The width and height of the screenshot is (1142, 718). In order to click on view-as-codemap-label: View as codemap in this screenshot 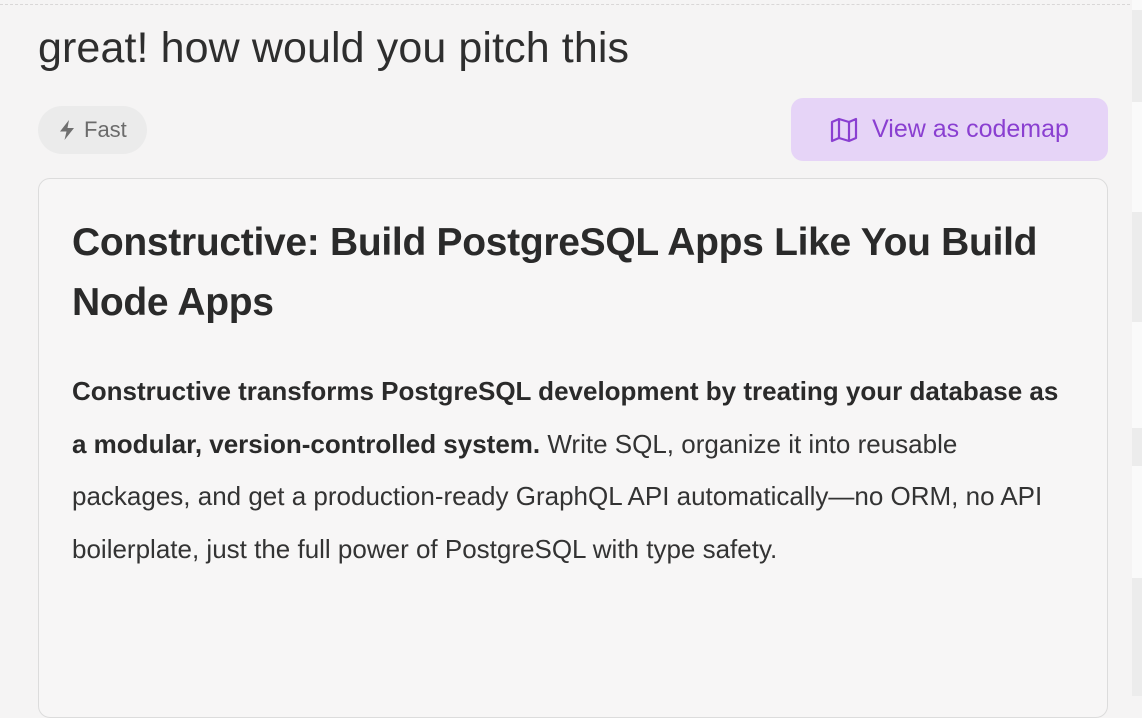, I will do `click(970, 129)`.